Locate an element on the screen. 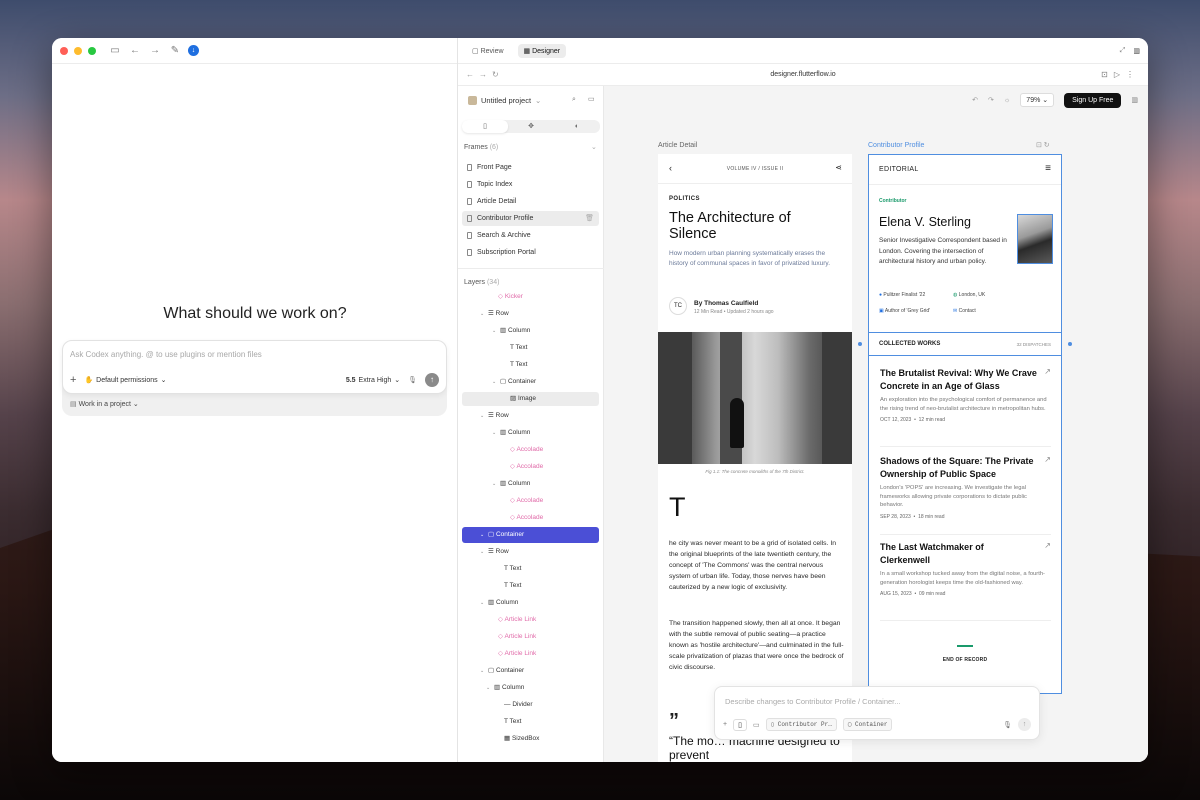 The height and width of the screenshot is (800, 1200). components-mode-icon: ✥ is located at coordinates (531, 126).